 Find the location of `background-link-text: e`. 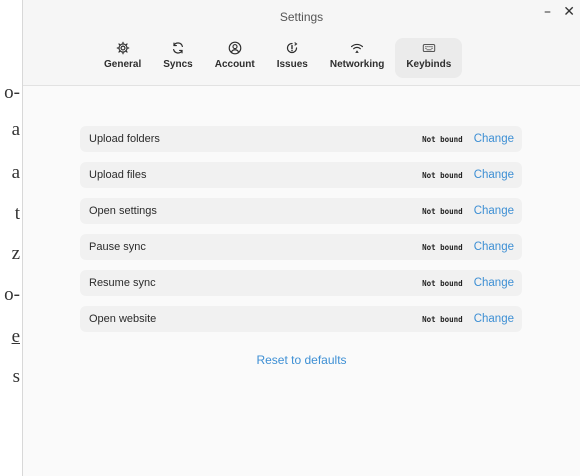

background-link-text: e is located at coordinates (16, 337).